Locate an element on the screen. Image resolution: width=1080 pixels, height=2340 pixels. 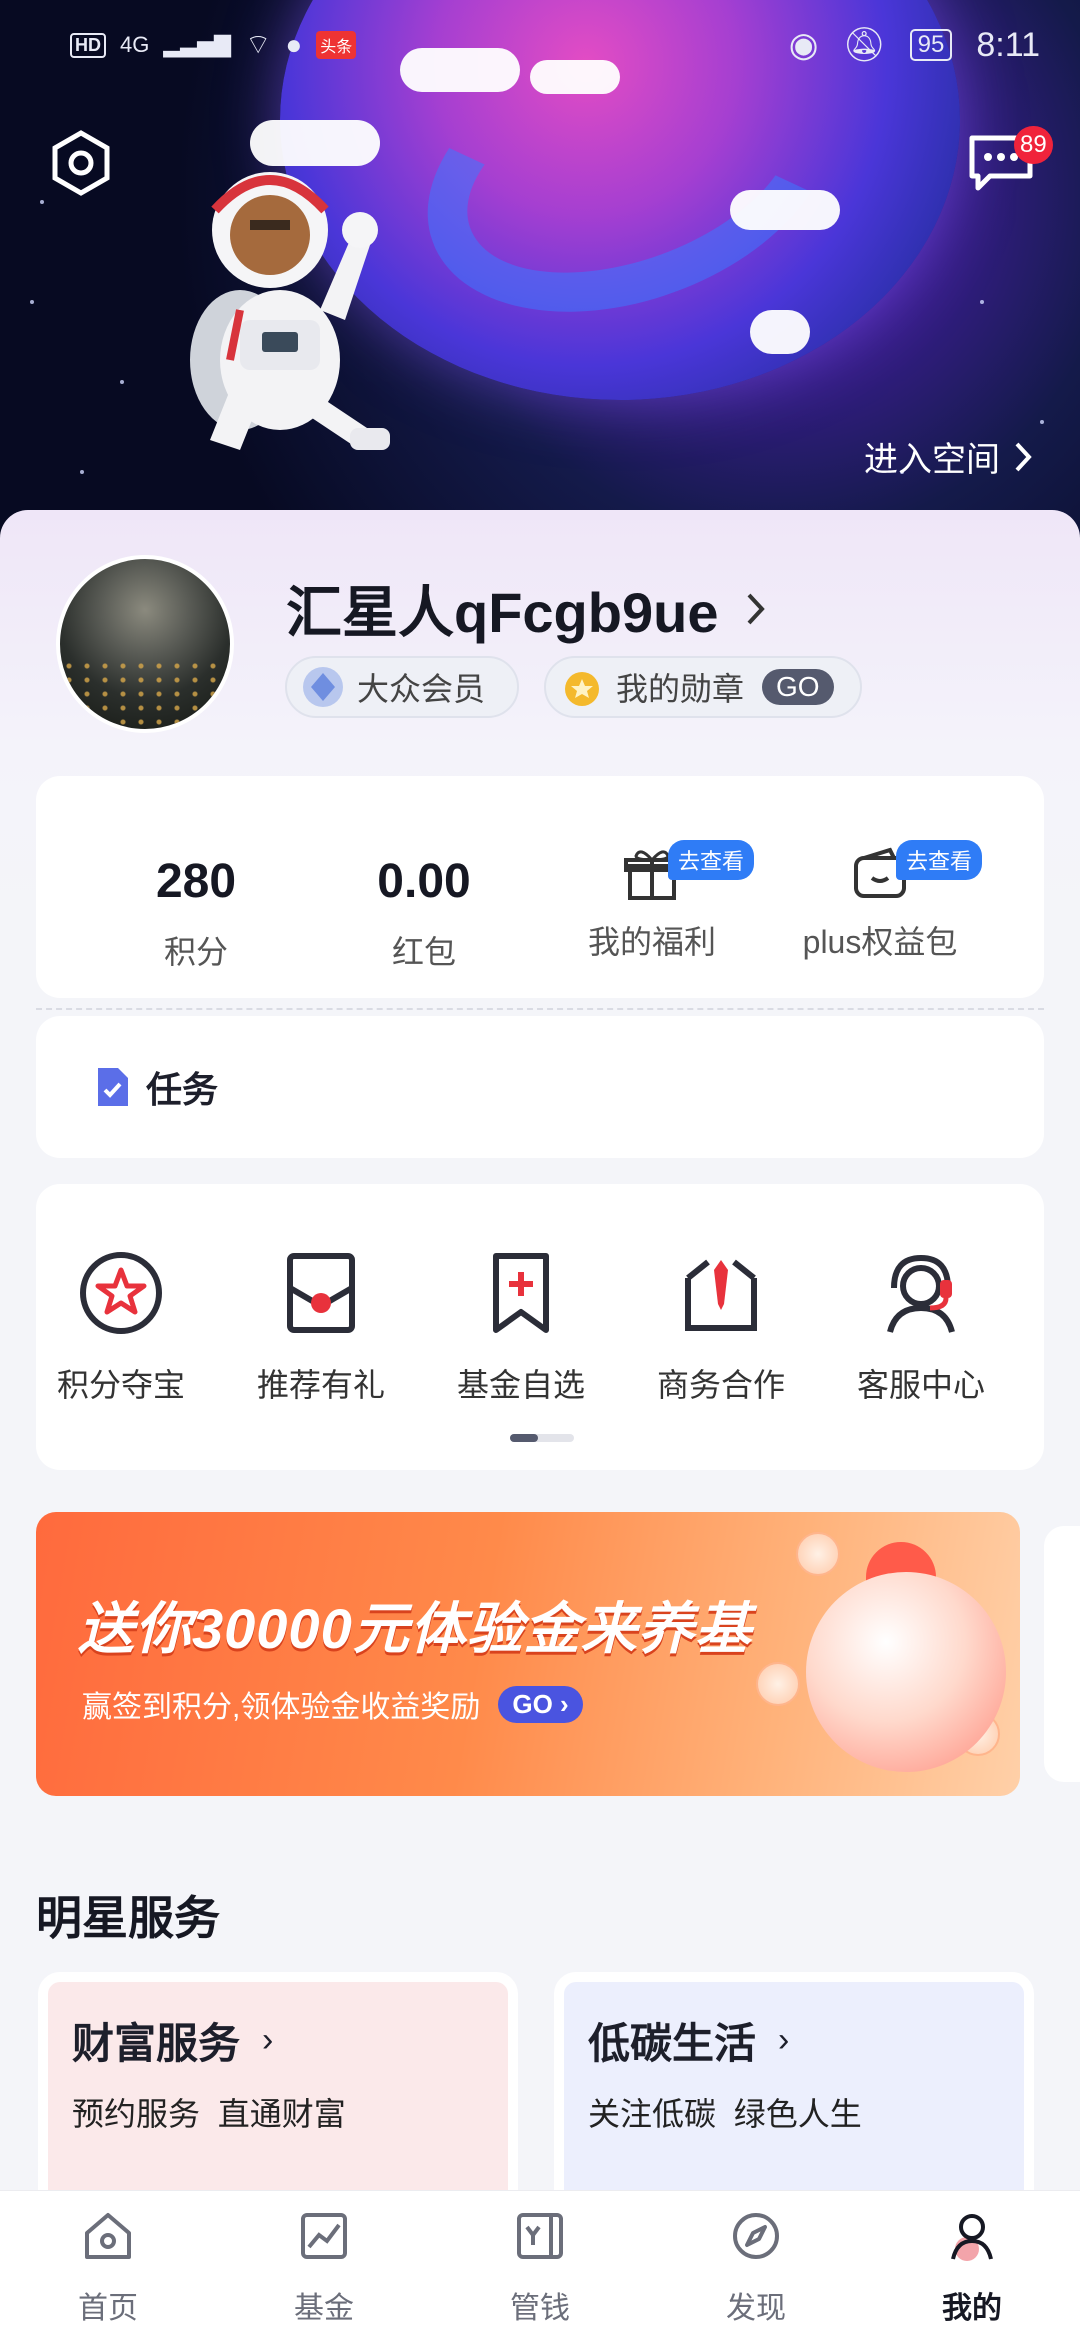
hd-indicator: HD is located at coordinates (88, 45).